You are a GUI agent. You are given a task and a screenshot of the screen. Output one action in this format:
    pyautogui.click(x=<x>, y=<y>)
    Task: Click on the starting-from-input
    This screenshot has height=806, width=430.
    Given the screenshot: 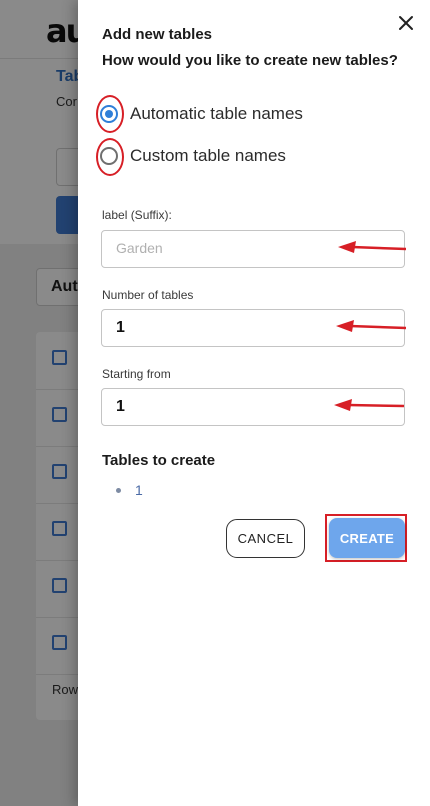 What is the action you would take?
    pyautogui.click(x=219, y=407)
    